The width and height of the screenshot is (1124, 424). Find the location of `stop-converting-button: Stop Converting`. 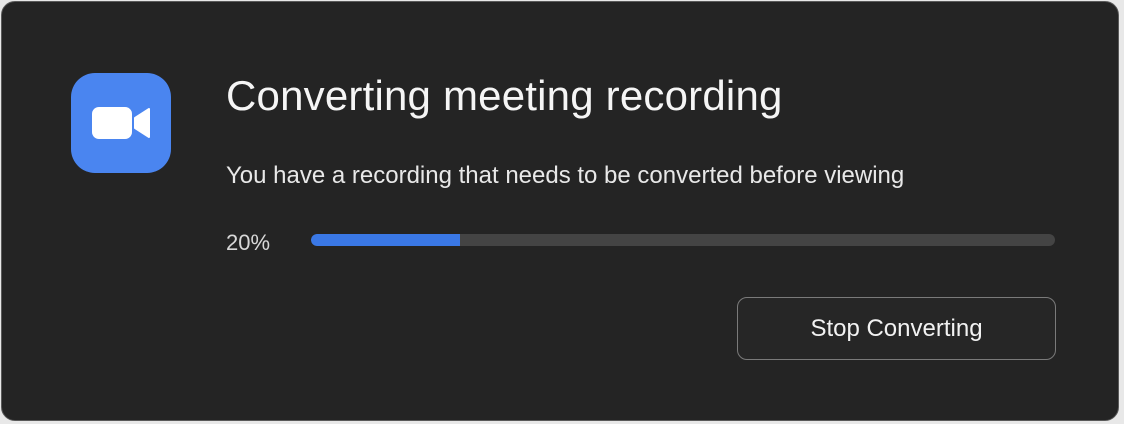

stop-converting-button: Stop Converting is located at coordinates (896, 328).